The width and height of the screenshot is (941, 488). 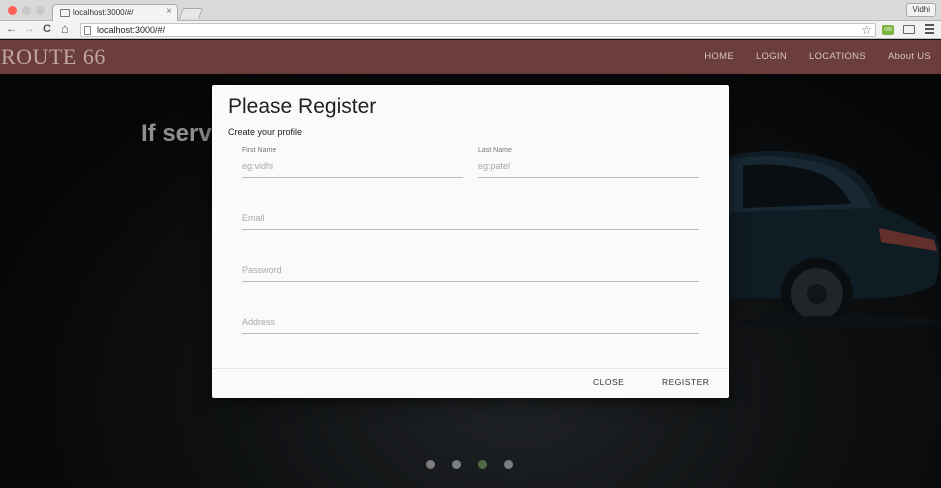 What do you see at coordinates (771, 56) in the screenshot?
I see `nav-login: LOGIN` at bounding box center [771, 56].